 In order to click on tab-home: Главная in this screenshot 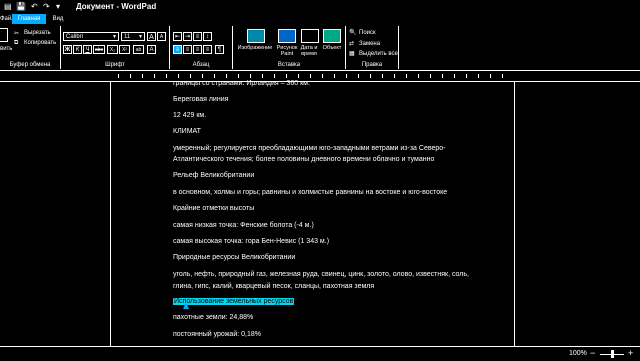, I will do `click(29, 19)`.